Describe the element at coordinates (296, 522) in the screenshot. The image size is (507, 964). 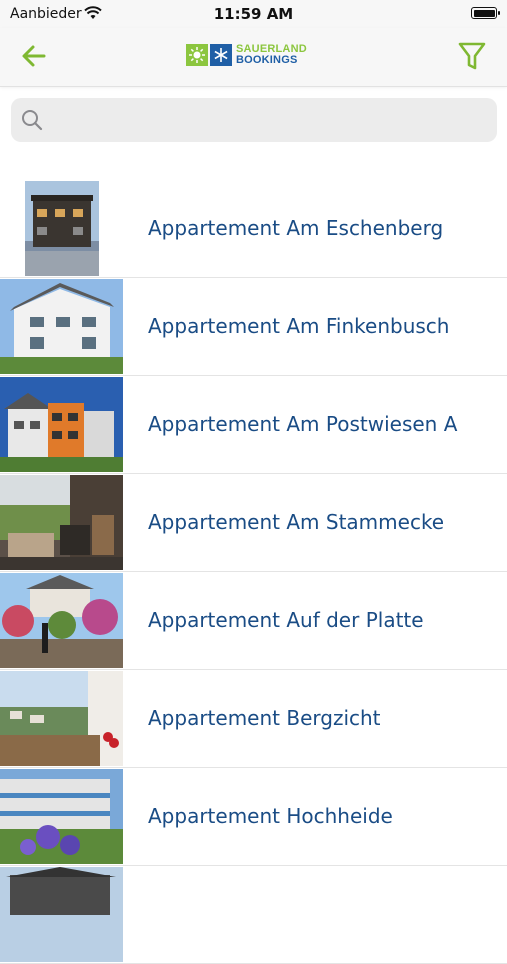
I see `listing-name: Appartement Am Stammecke` at that location.